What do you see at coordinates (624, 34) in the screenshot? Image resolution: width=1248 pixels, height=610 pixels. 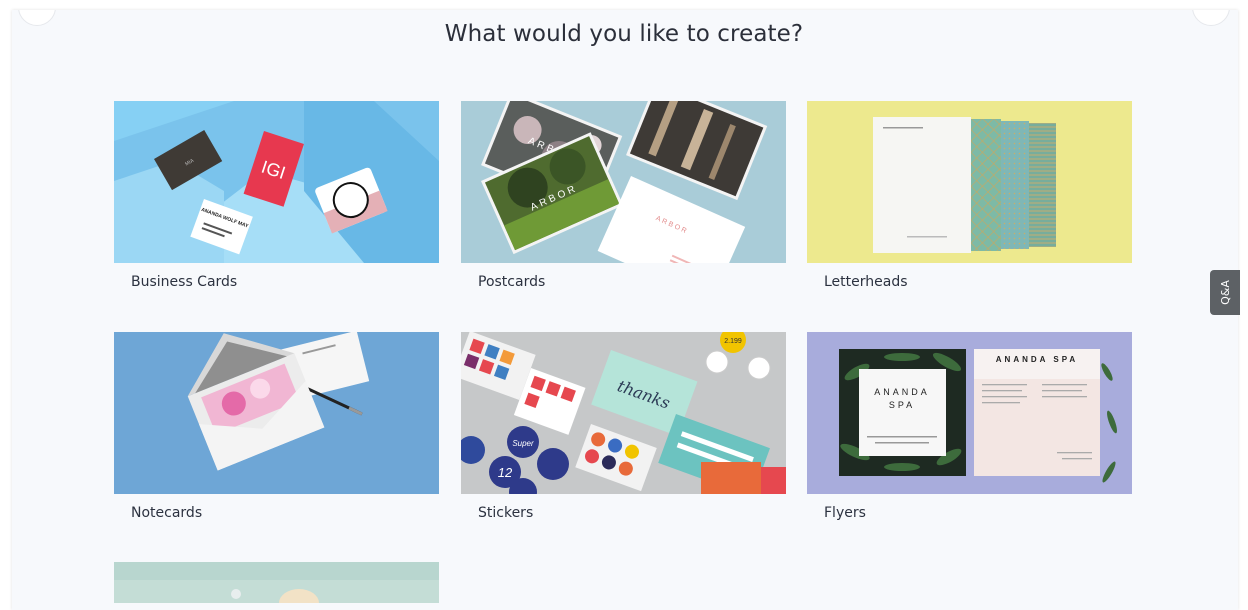 I see `page-title: What would you like to create?` at bounding box center [624, 34].